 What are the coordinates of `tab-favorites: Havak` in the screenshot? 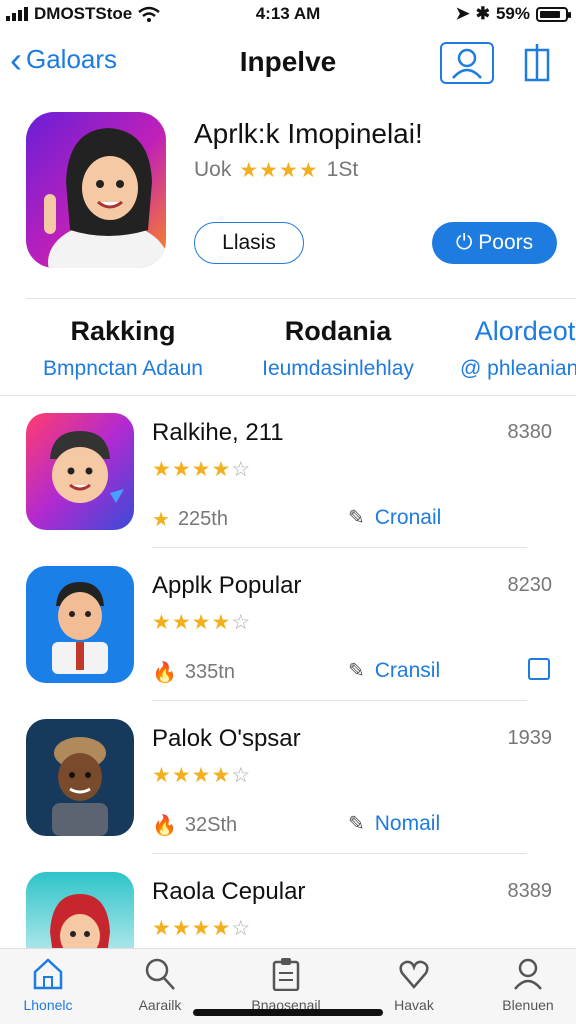 It's located at (414, 985).